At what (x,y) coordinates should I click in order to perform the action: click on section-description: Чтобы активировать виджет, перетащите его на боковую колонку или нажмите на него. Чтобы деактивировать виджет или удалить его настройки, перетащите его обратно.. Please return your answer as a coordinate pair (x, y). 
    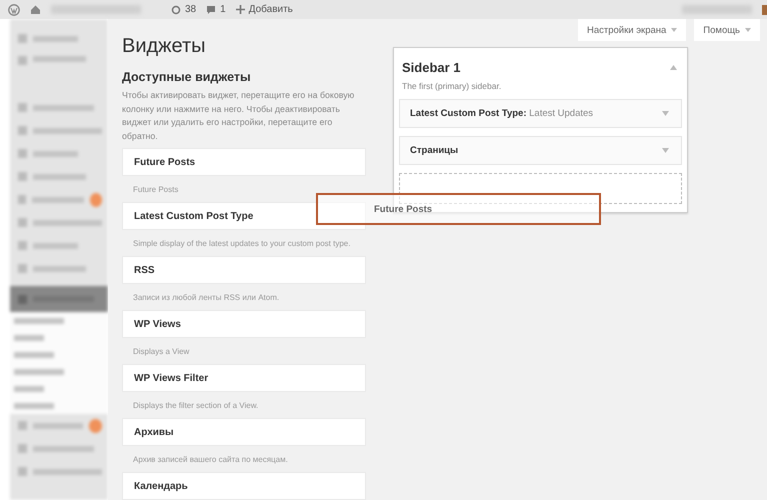
    Looking at the image, I should click on (239, 116).